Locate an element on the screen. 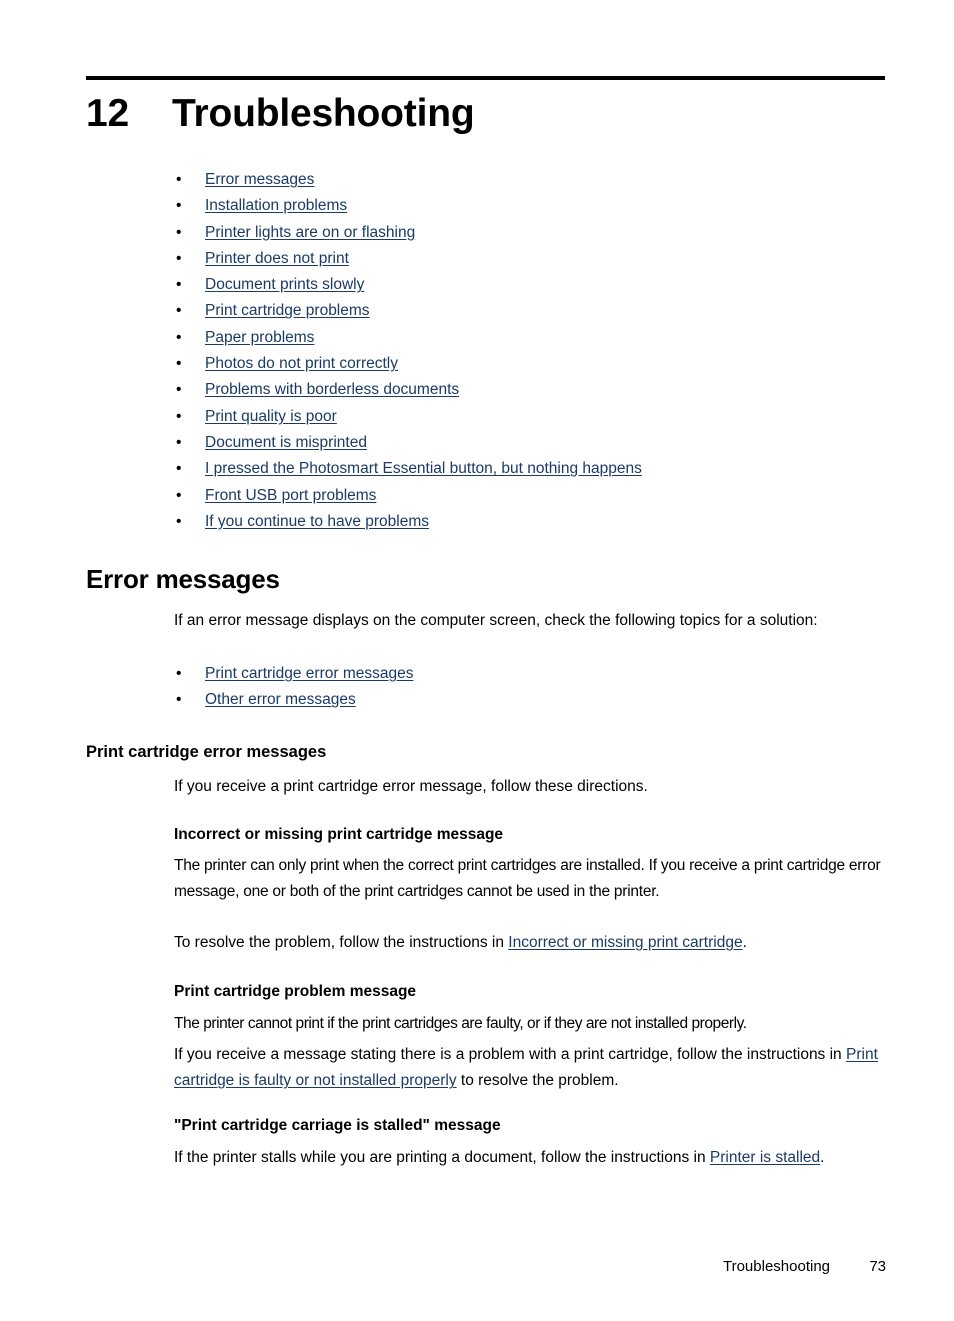  link-print-cartridge-error-messages: Print cartridge error messages is located at coordinates (309, 673).